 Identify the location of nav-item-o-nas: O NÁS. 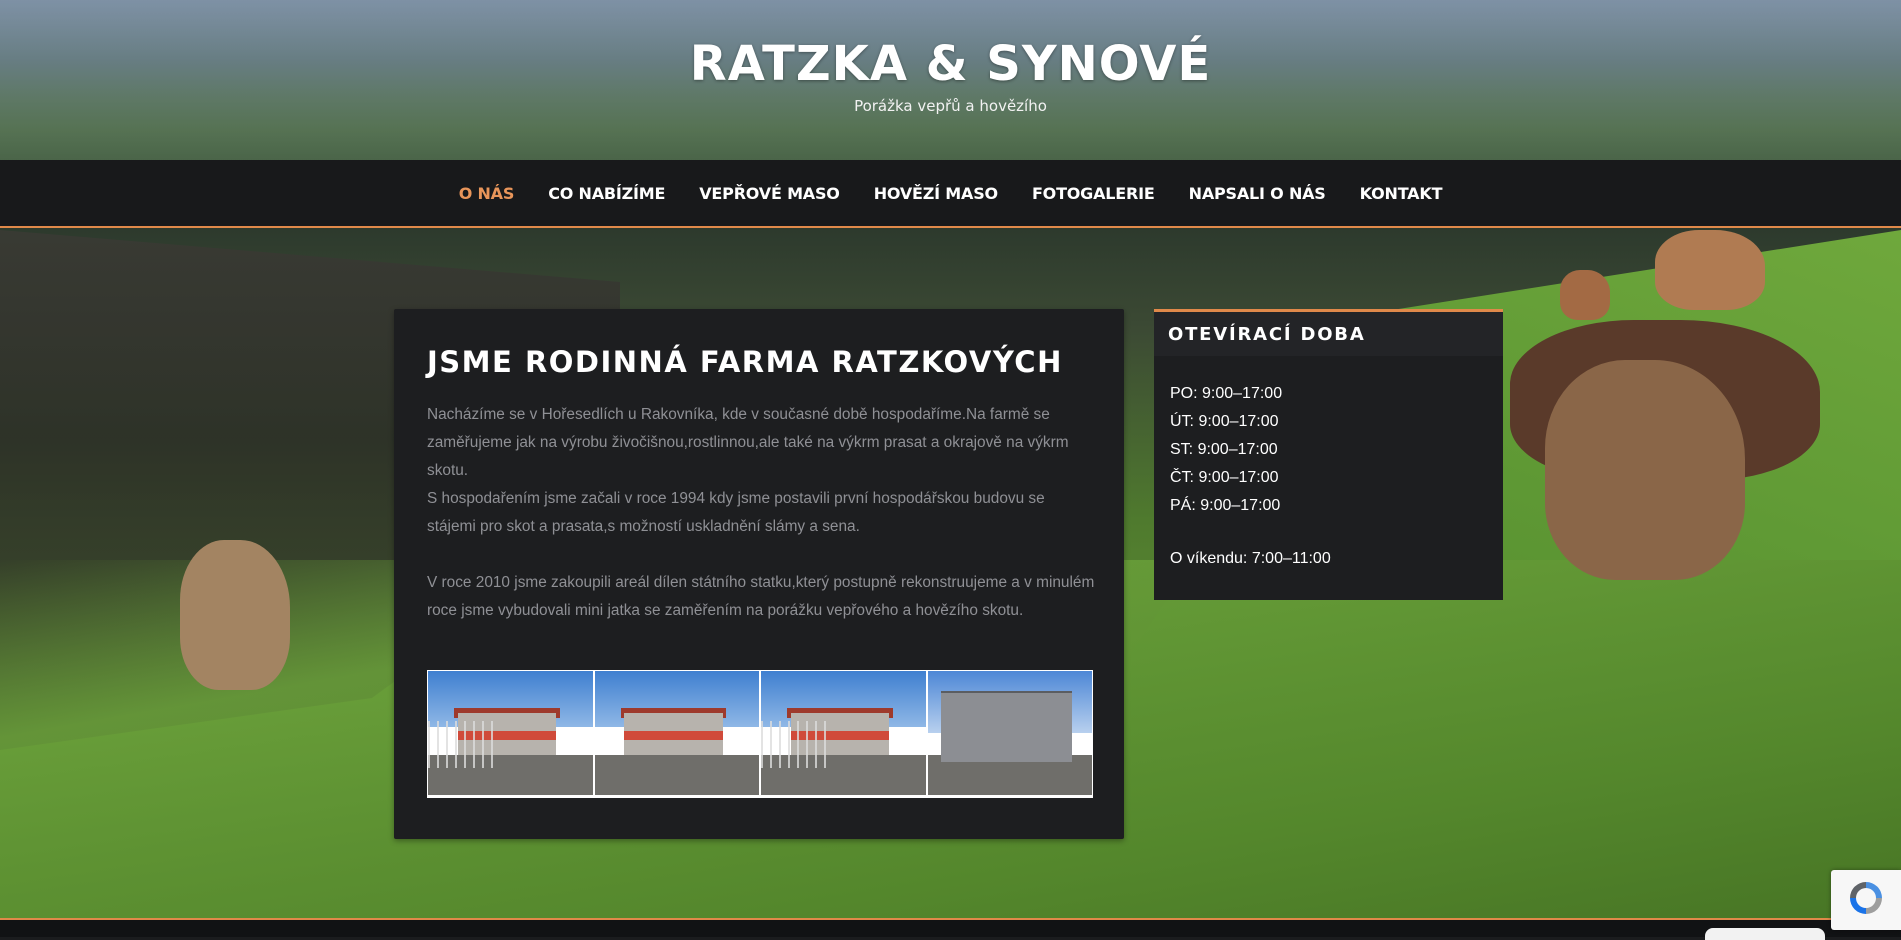
(487, 193).